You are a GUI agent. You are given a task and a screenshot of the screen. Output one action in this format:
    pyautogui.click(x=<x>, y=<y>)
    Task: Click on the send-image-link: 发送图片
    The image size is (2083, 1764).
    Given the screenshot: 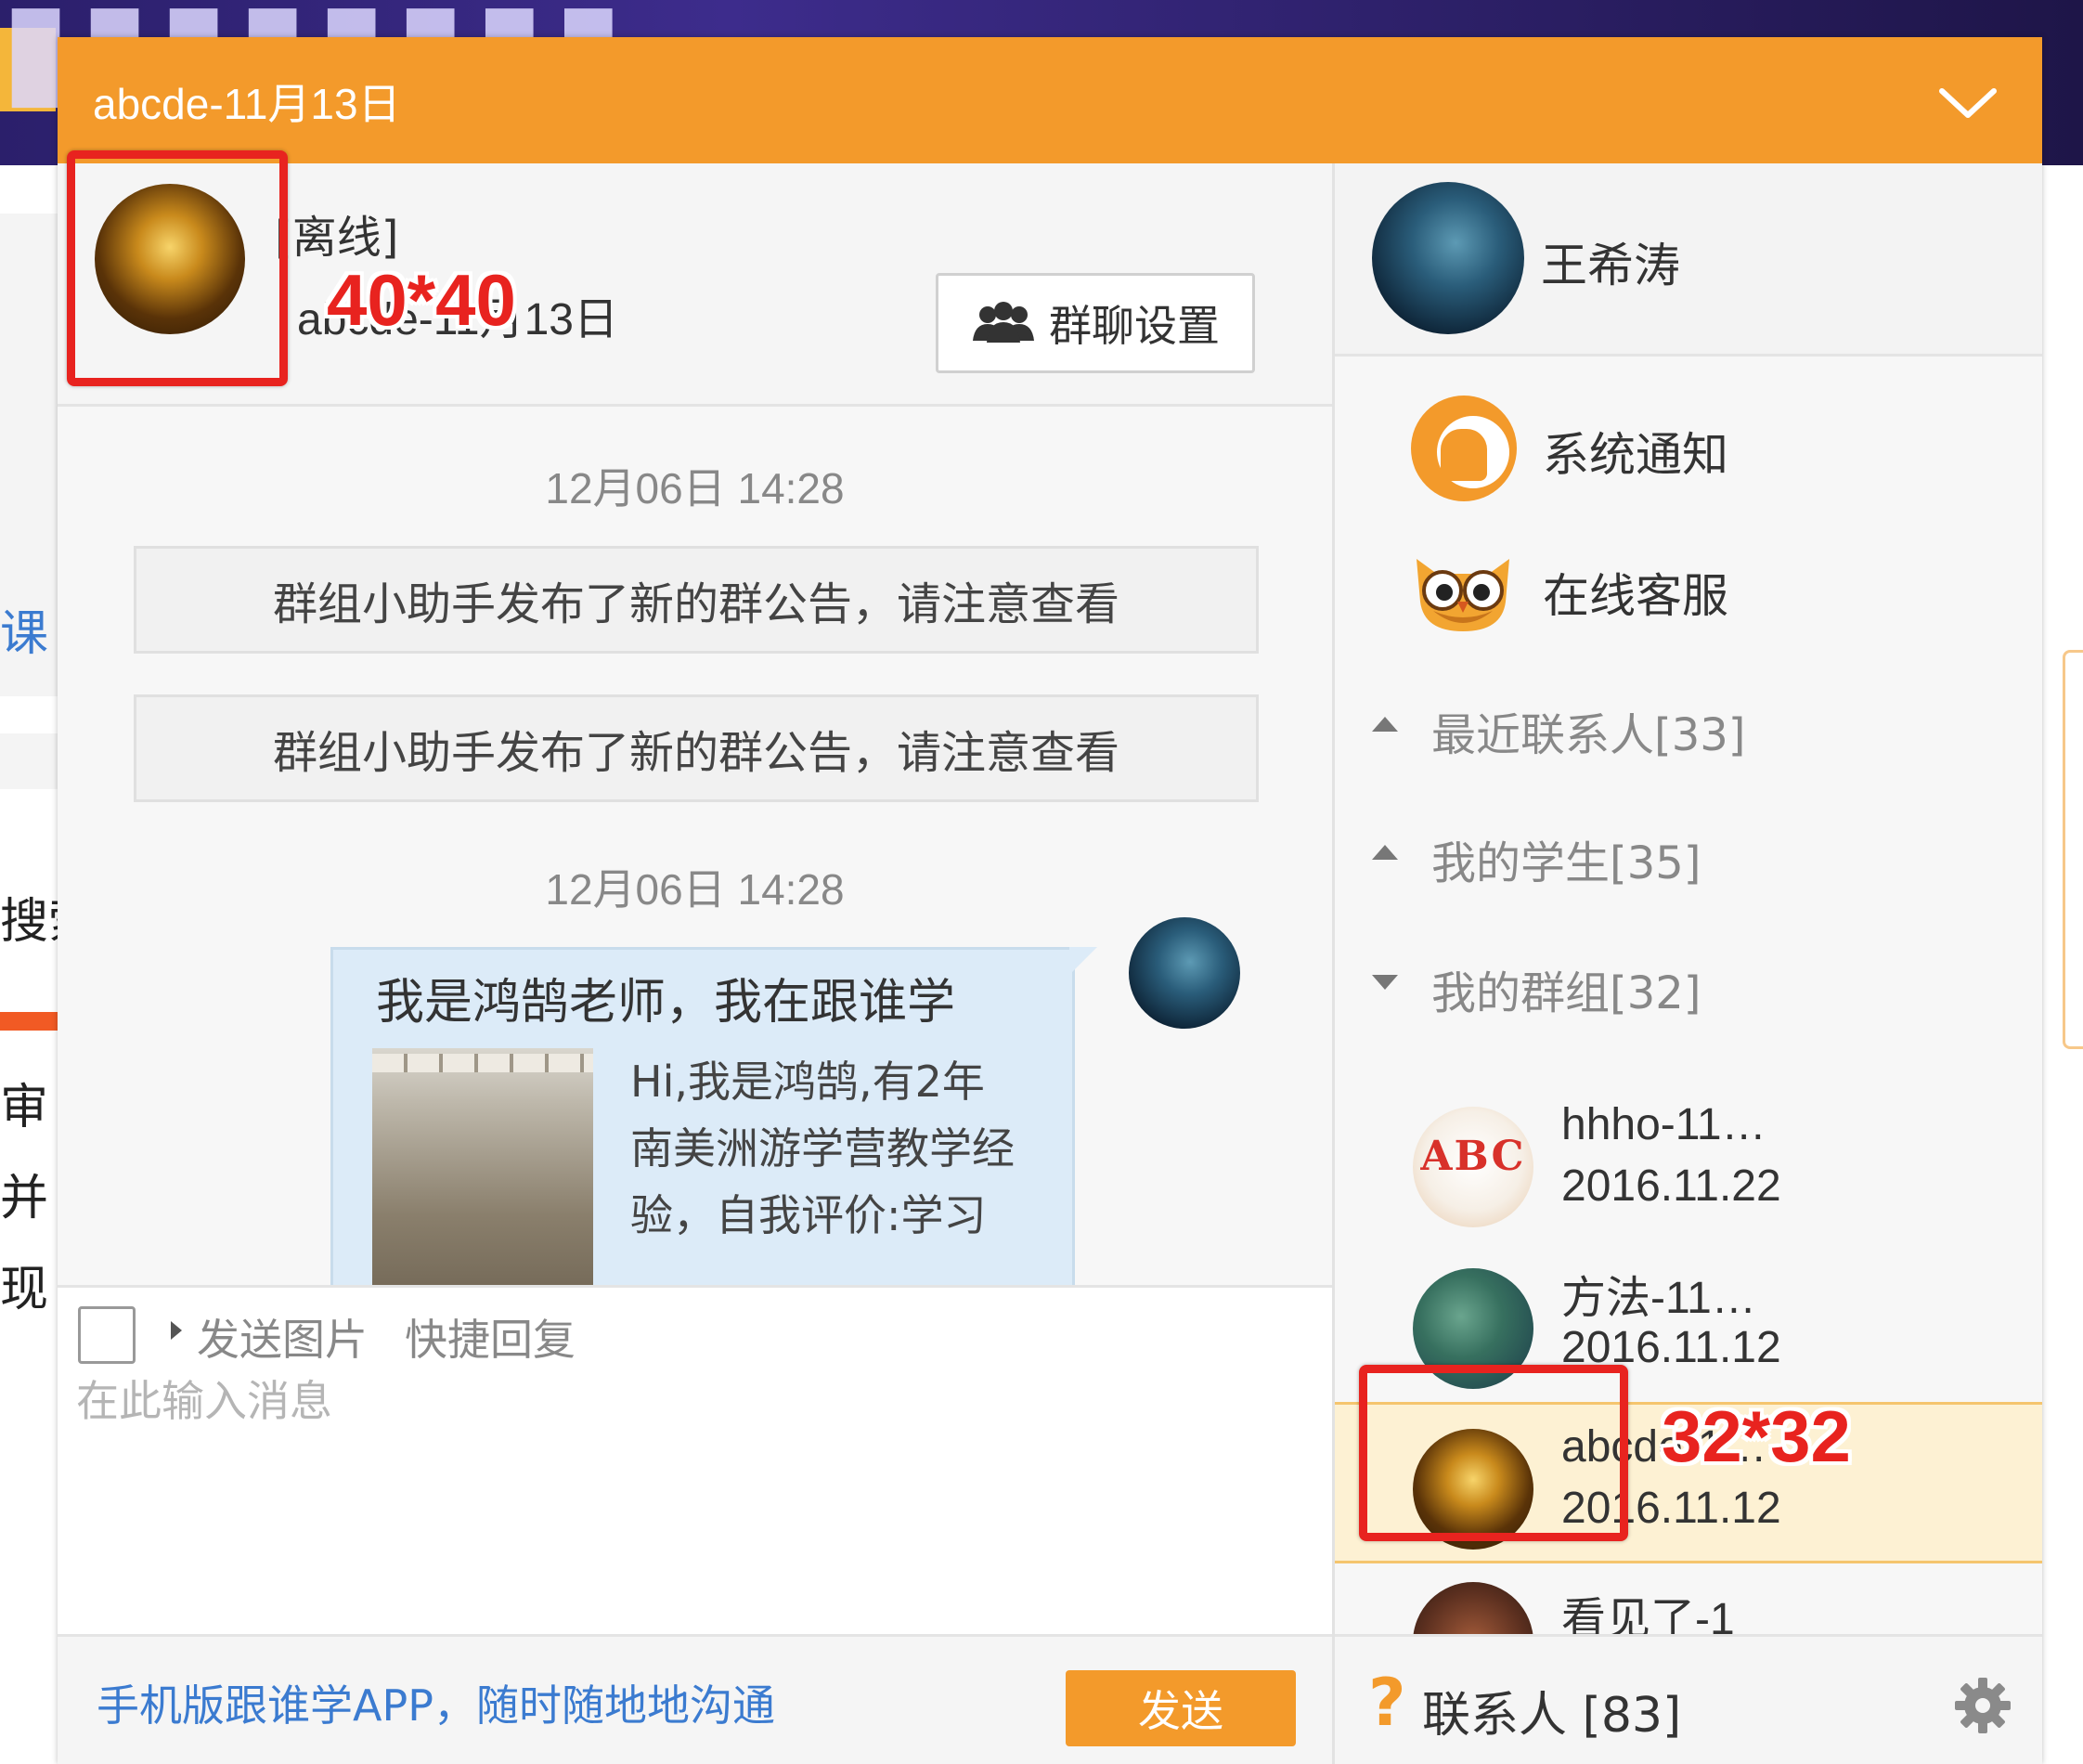 What is the action you would take?
    pyautogui.click(x=282, y=1337)
    